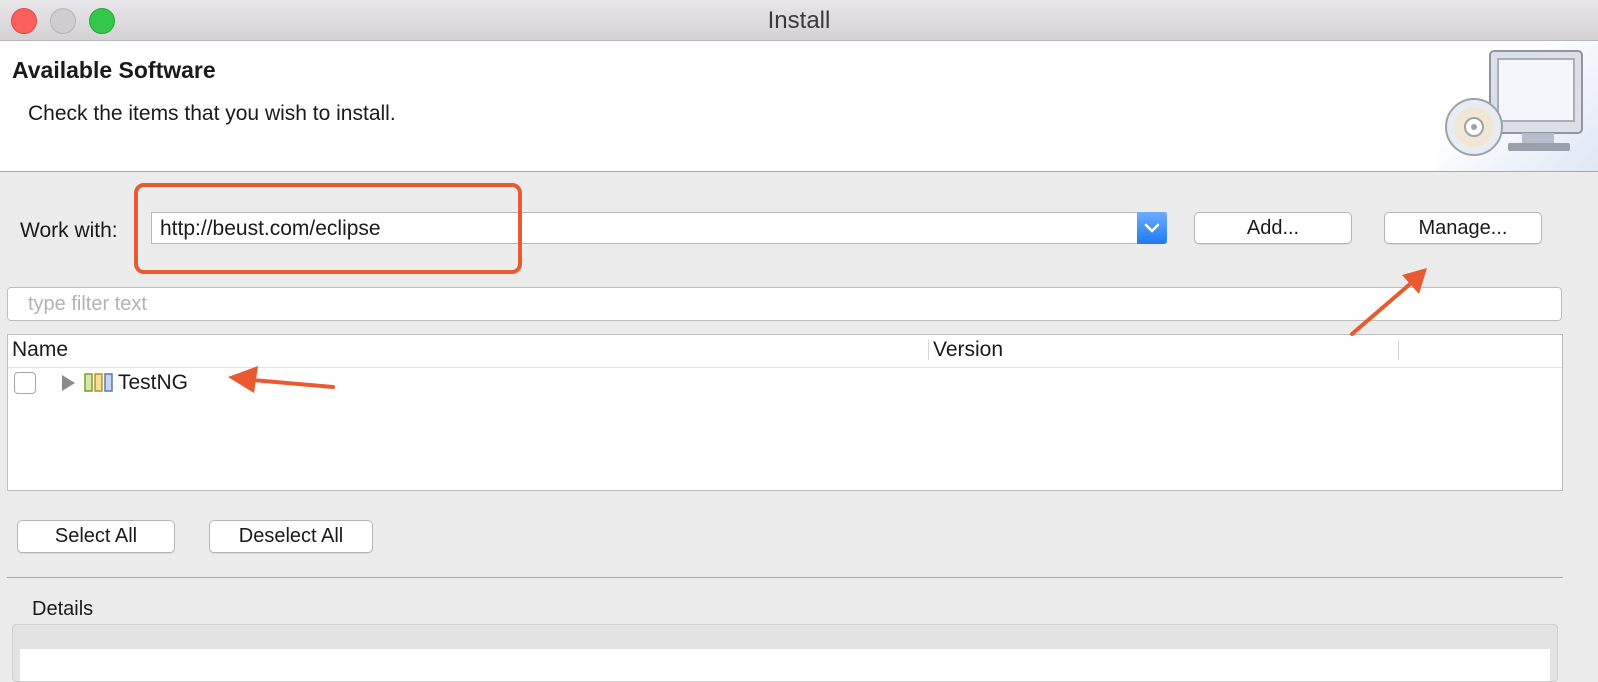 The height and width of the screenshot is (682, 1598). Describe the element at coordinates (968, 350) in the screenshot. I see `column-header-version: Version` at that location.